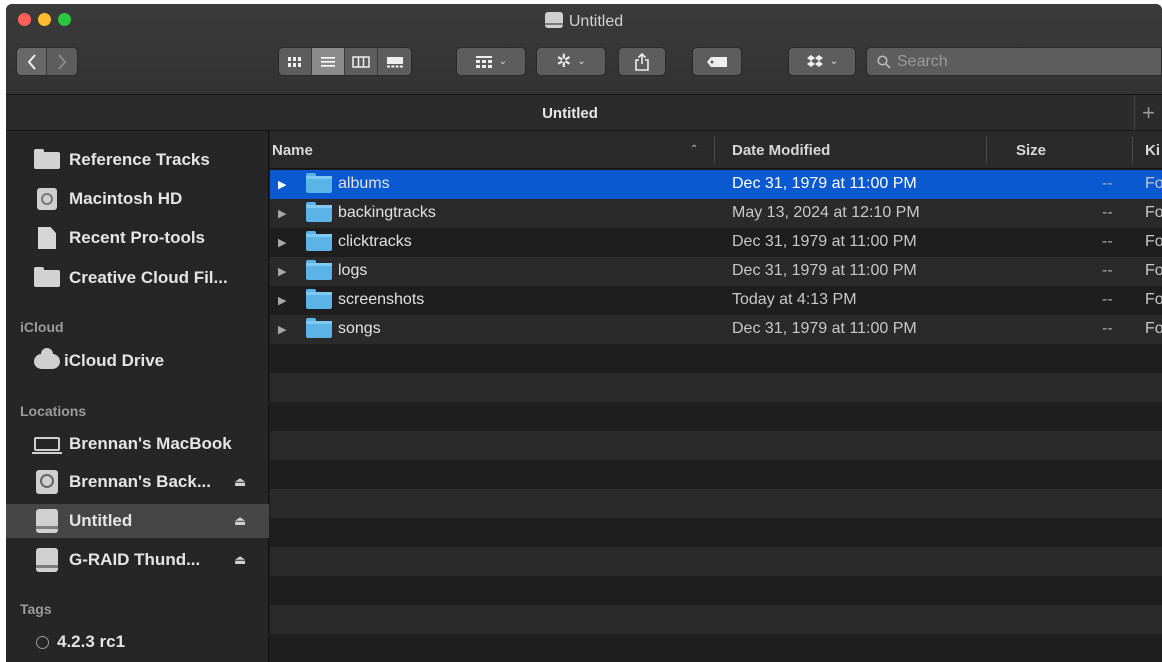  Describe the element at coordinates (47, 358) in the screenshot. I see `cloud-icon` at that location.